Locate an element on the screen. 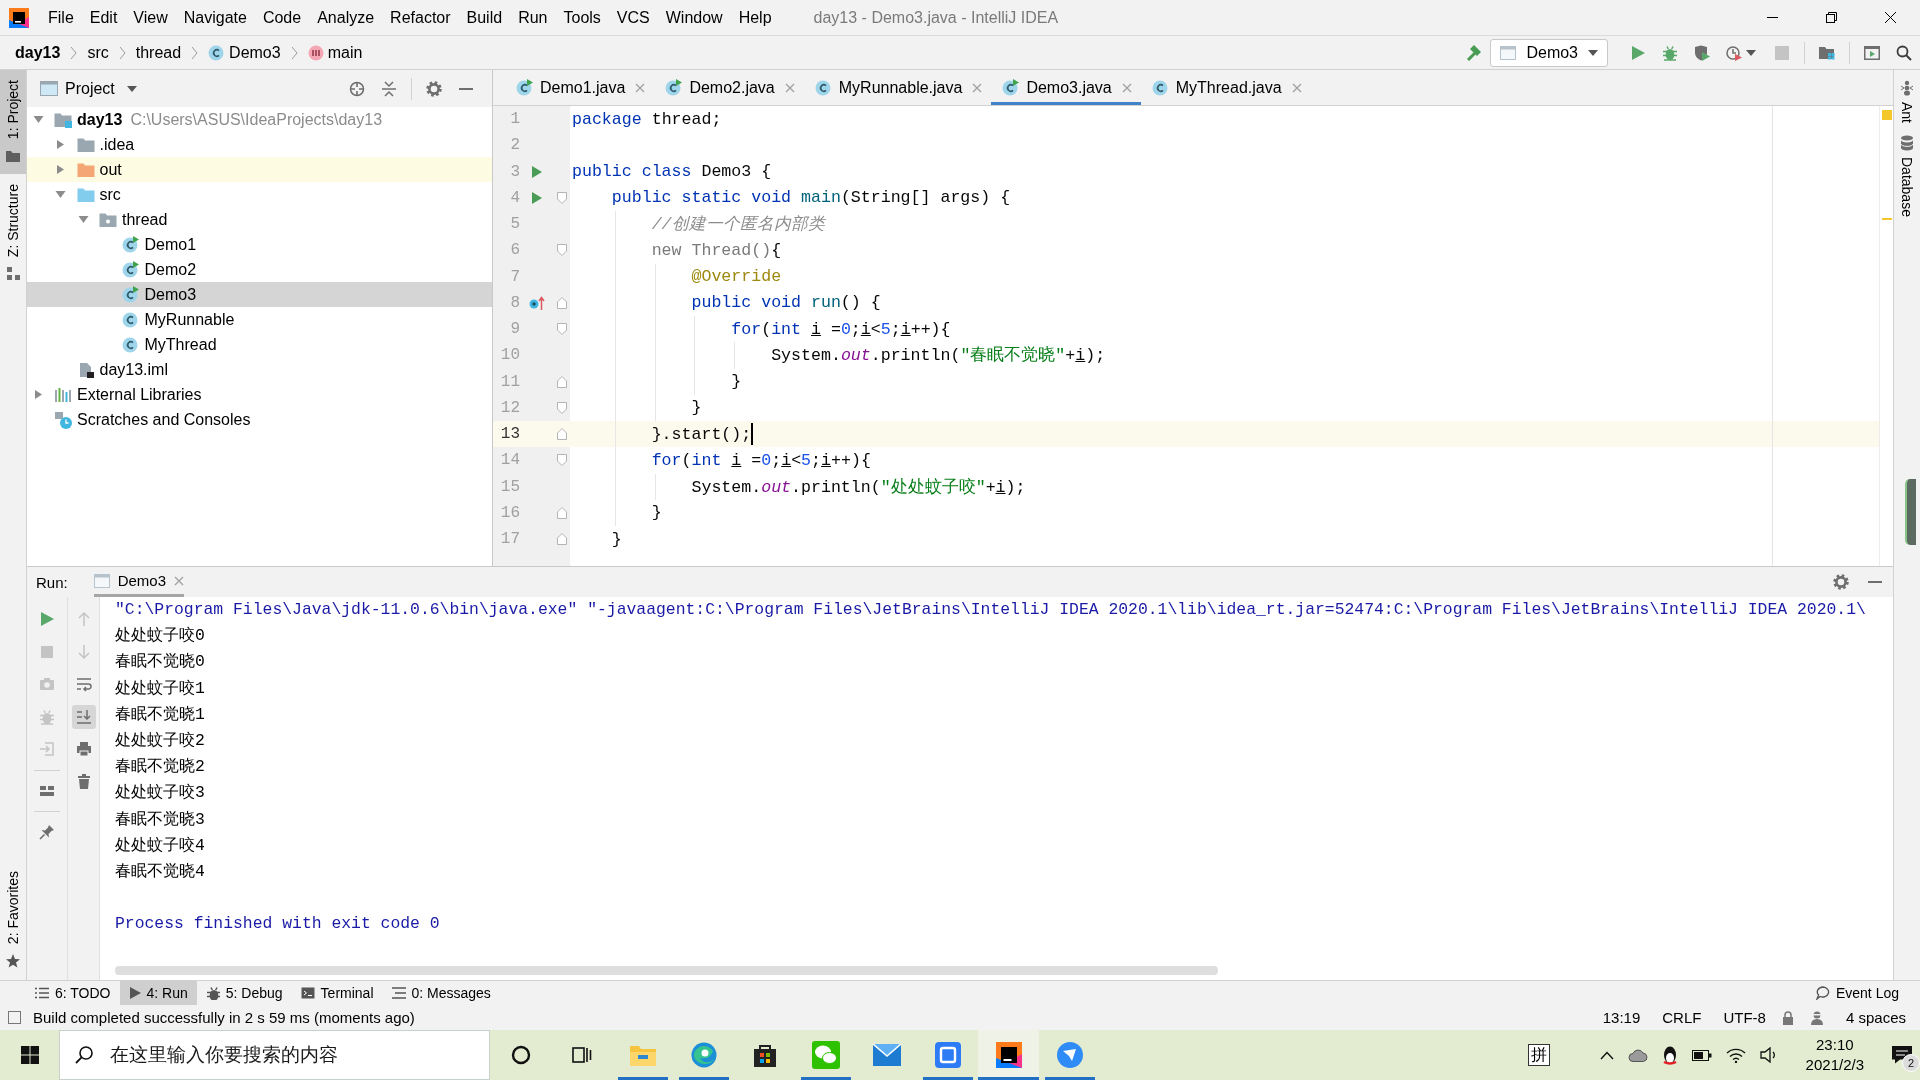 The height and width of the screenshot is (1080, 1920). hammer-icon is located at coordinates (1473, 52).